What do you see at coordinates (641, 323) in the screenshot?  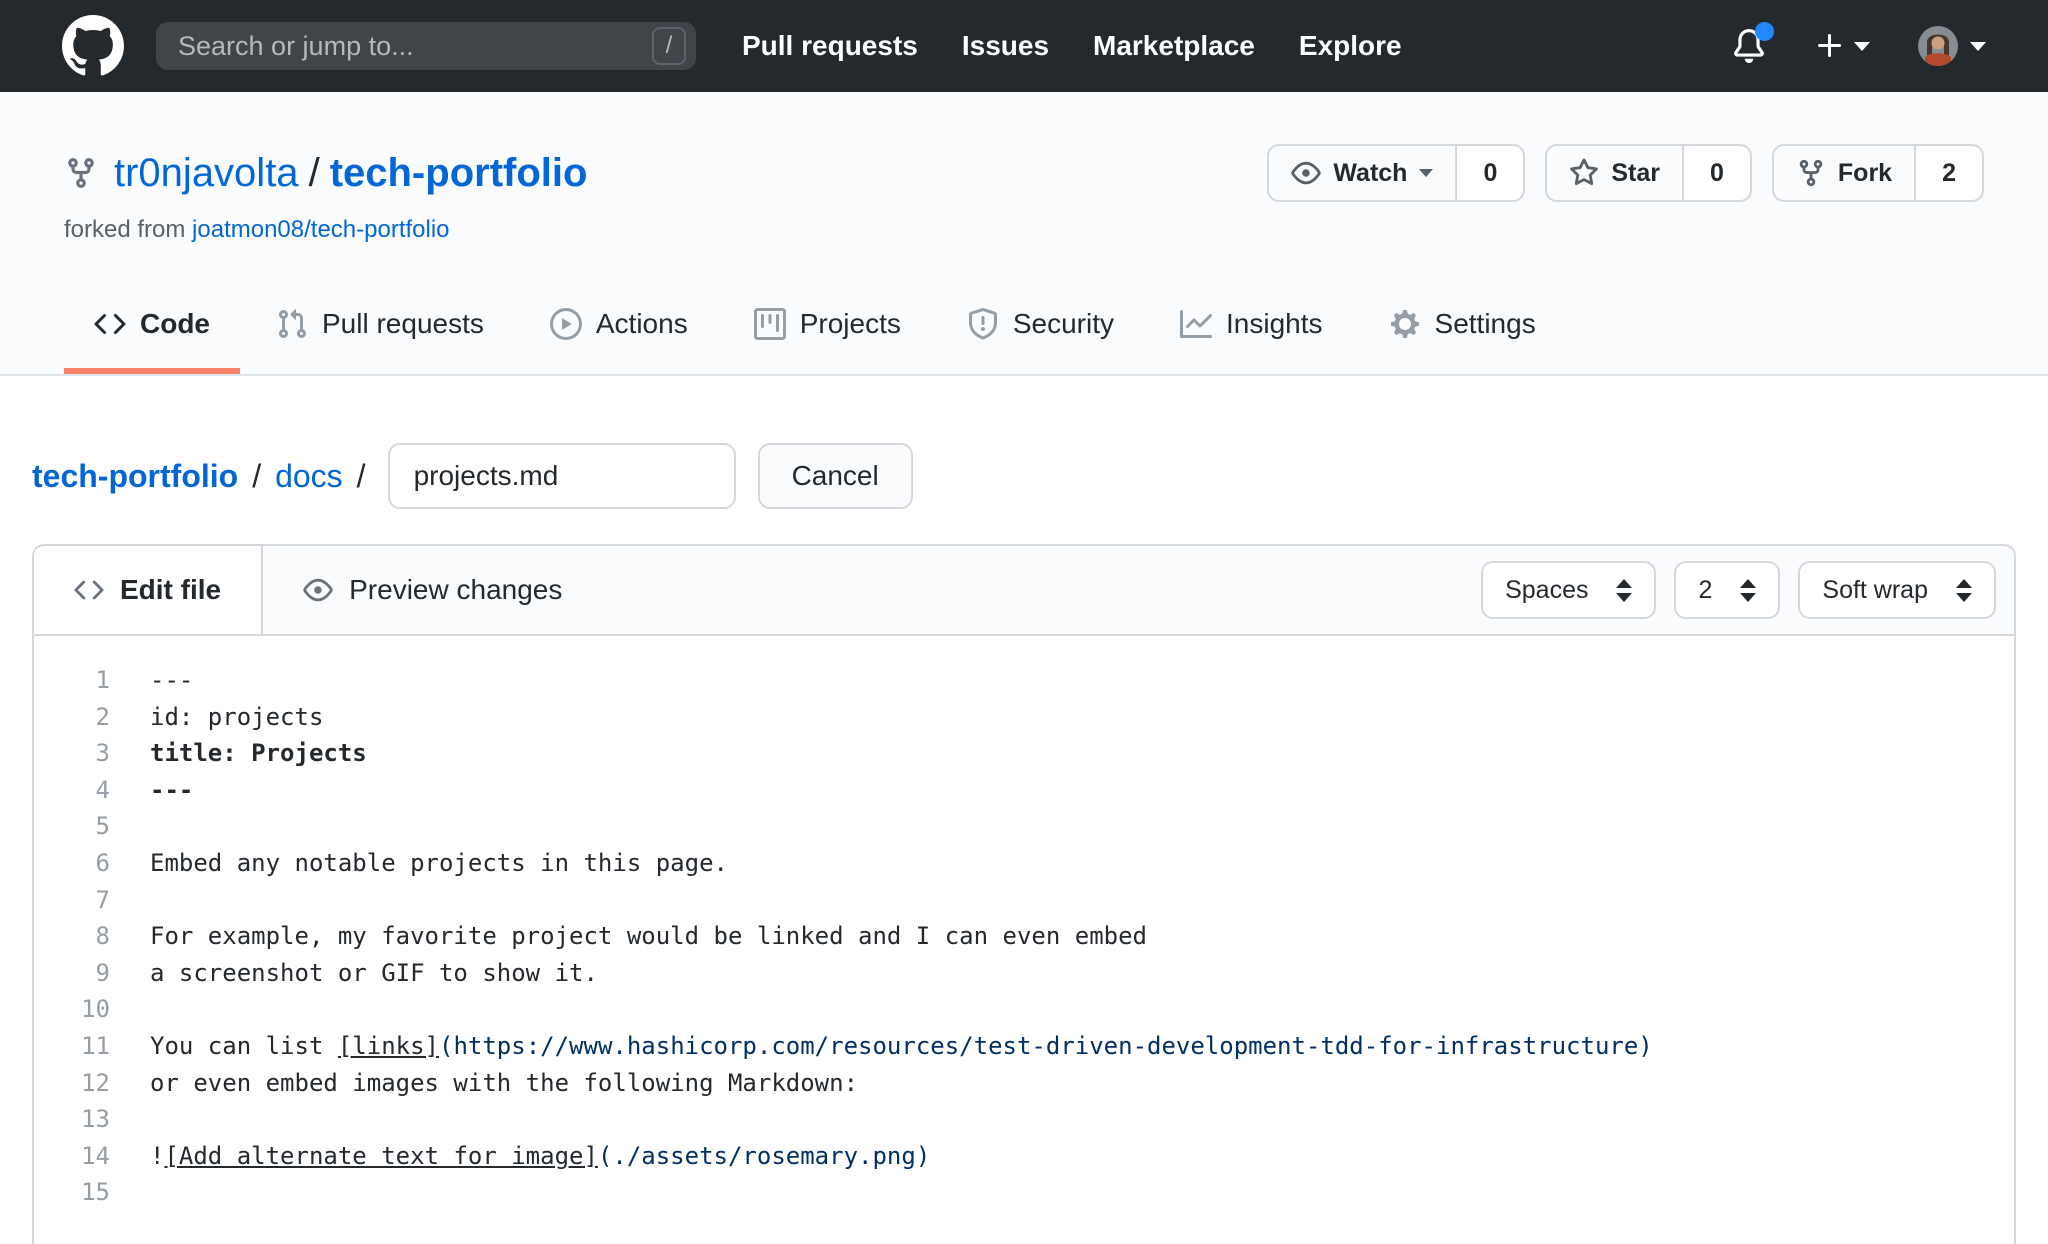 I see `tab-label: Actions` at bounding box center [641, 323].